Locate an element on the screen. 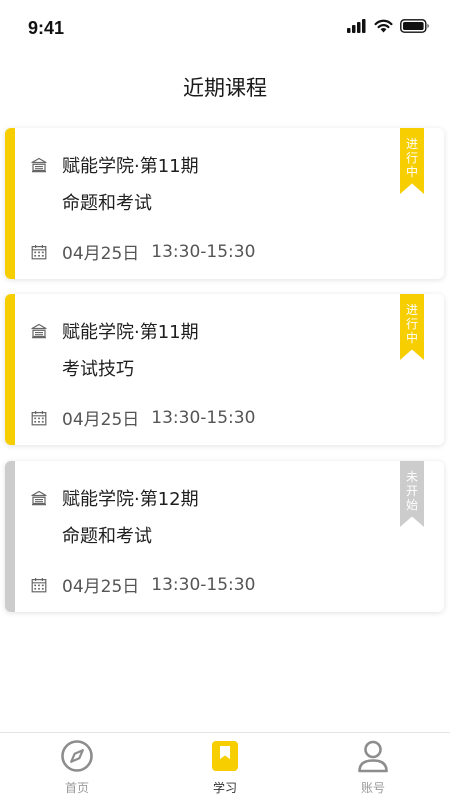 The height and width of the screenshot is (800, 450). book-icon is located at coordinates (225, 756).